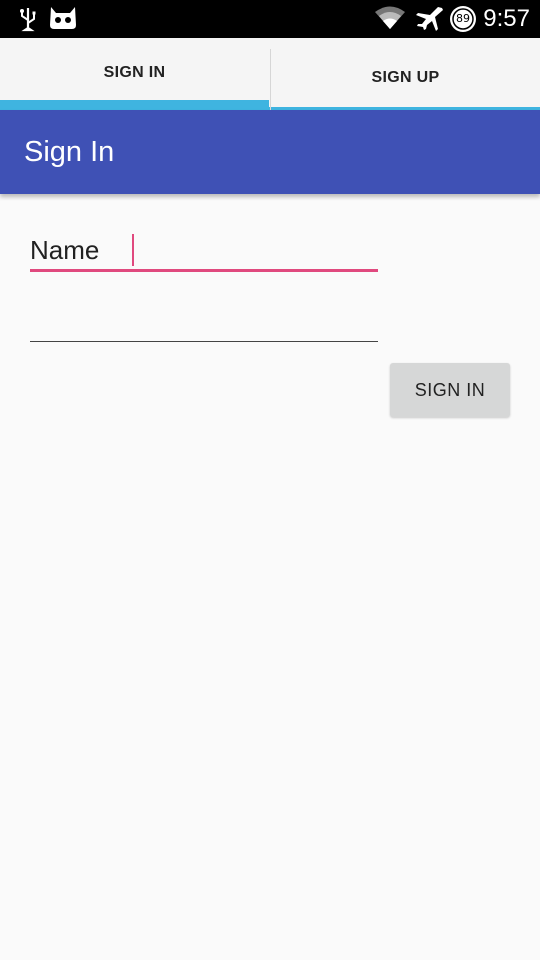  I want to click on usb-icon, so click(28, 20).